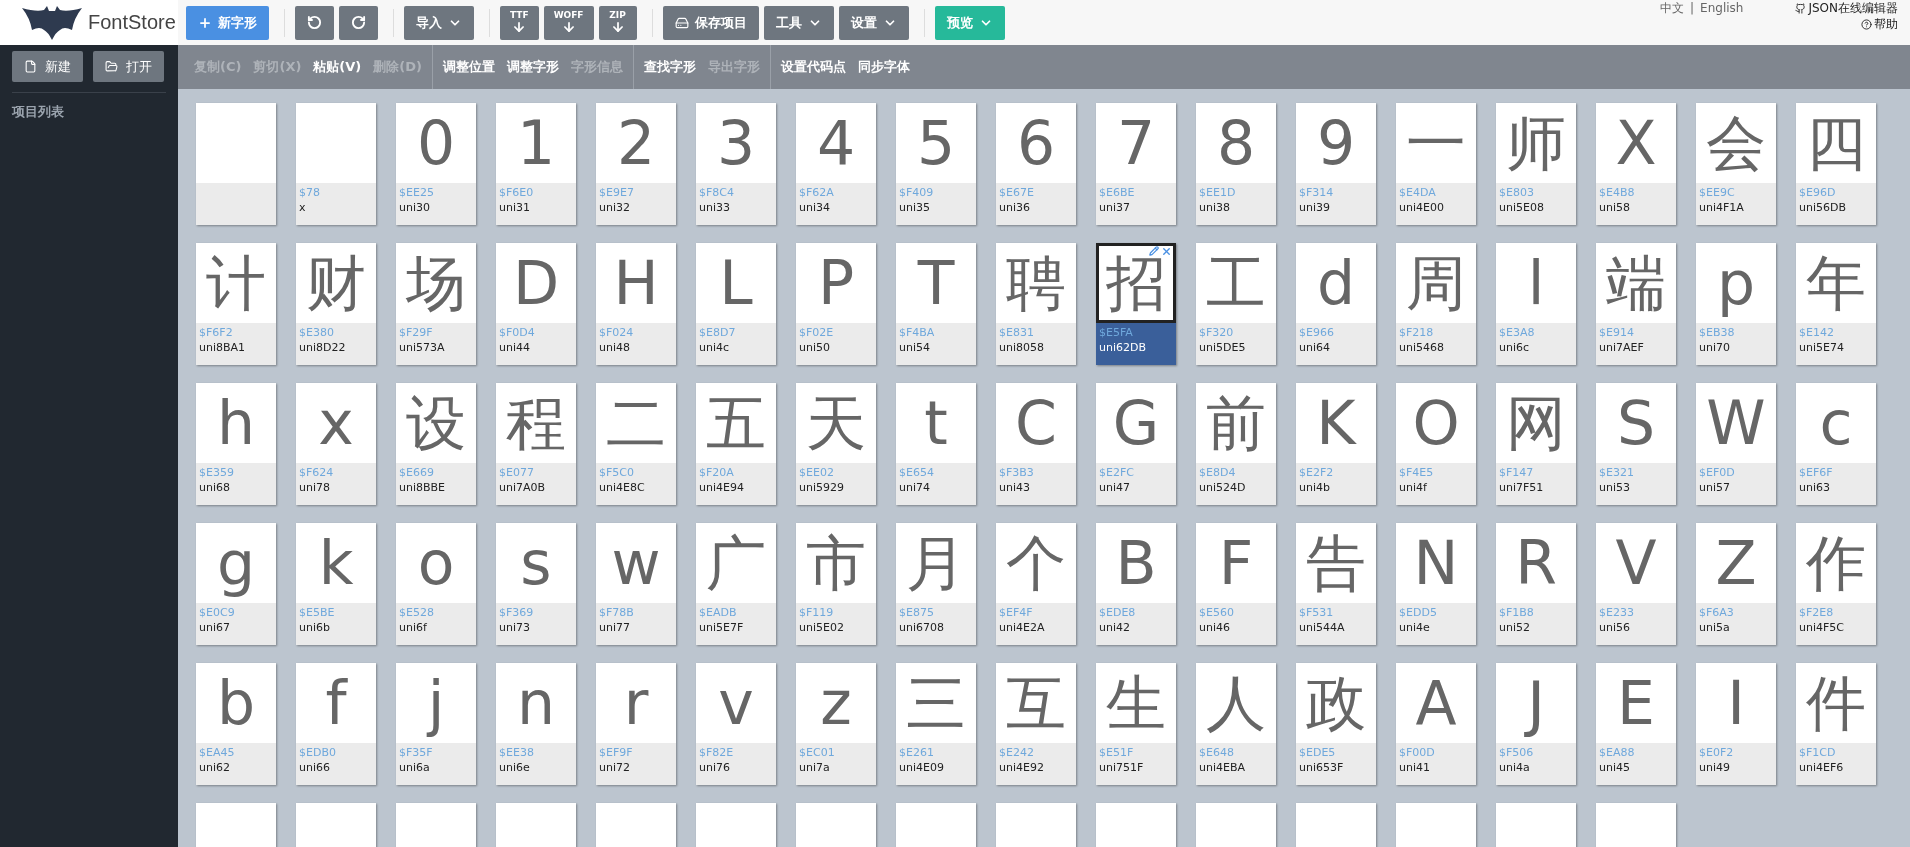 This screenshot has width=1910, height=847. Describe the element at coordinates (884, 67) in the screenshot. I see `command-button: 同步字体` at that location.